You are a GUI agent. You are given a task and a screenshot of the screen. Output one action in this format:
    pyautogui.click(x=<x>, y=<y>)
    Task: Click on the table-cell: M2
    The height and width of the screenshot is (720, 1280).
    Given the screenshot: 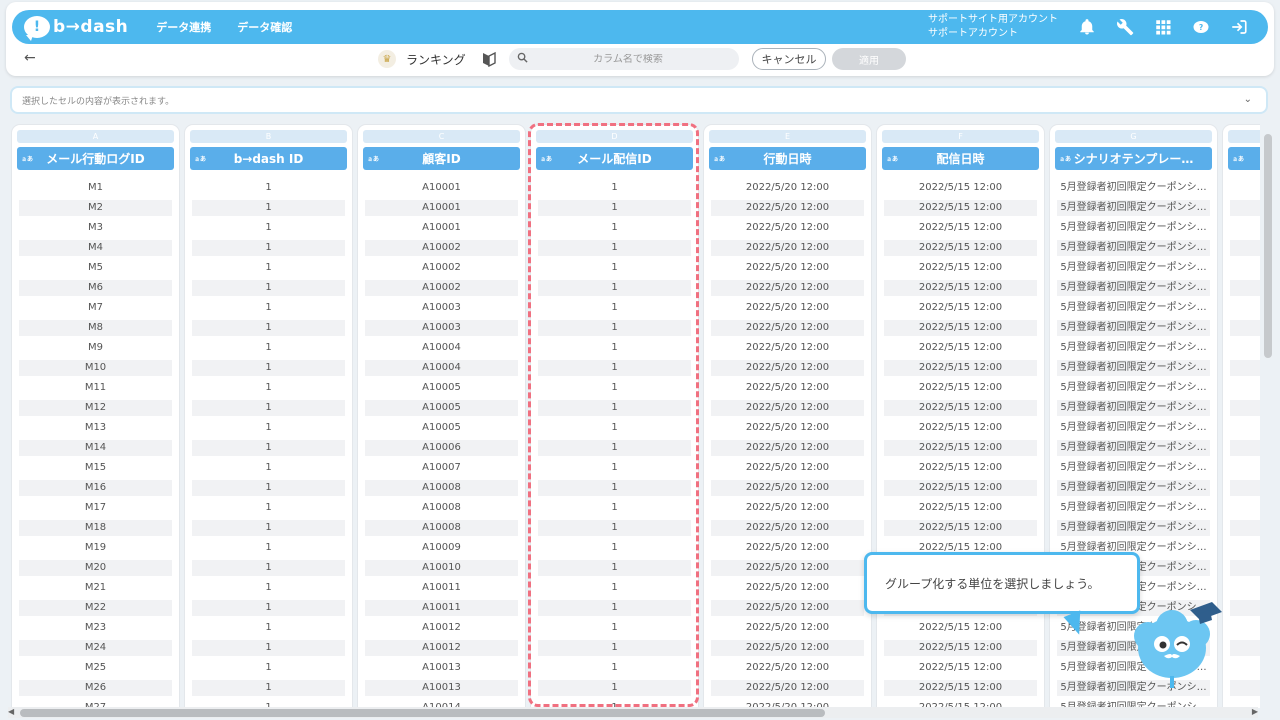 What is the action you would take?
    pyautogui.click(x=95, y=208)
    